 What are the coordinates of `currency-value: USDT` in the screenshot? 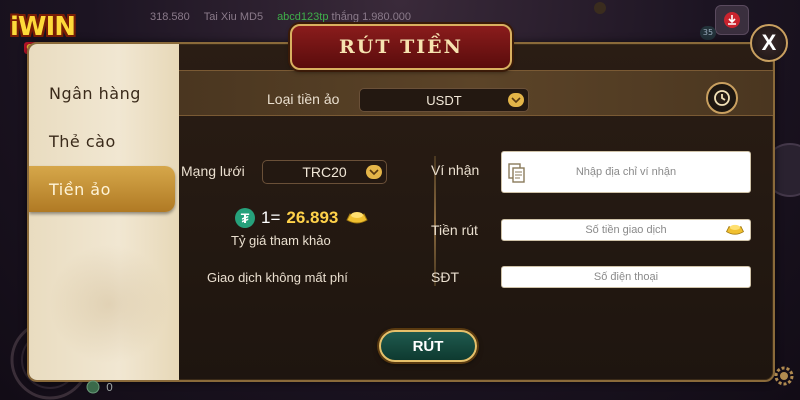 It's located at (444, 100).